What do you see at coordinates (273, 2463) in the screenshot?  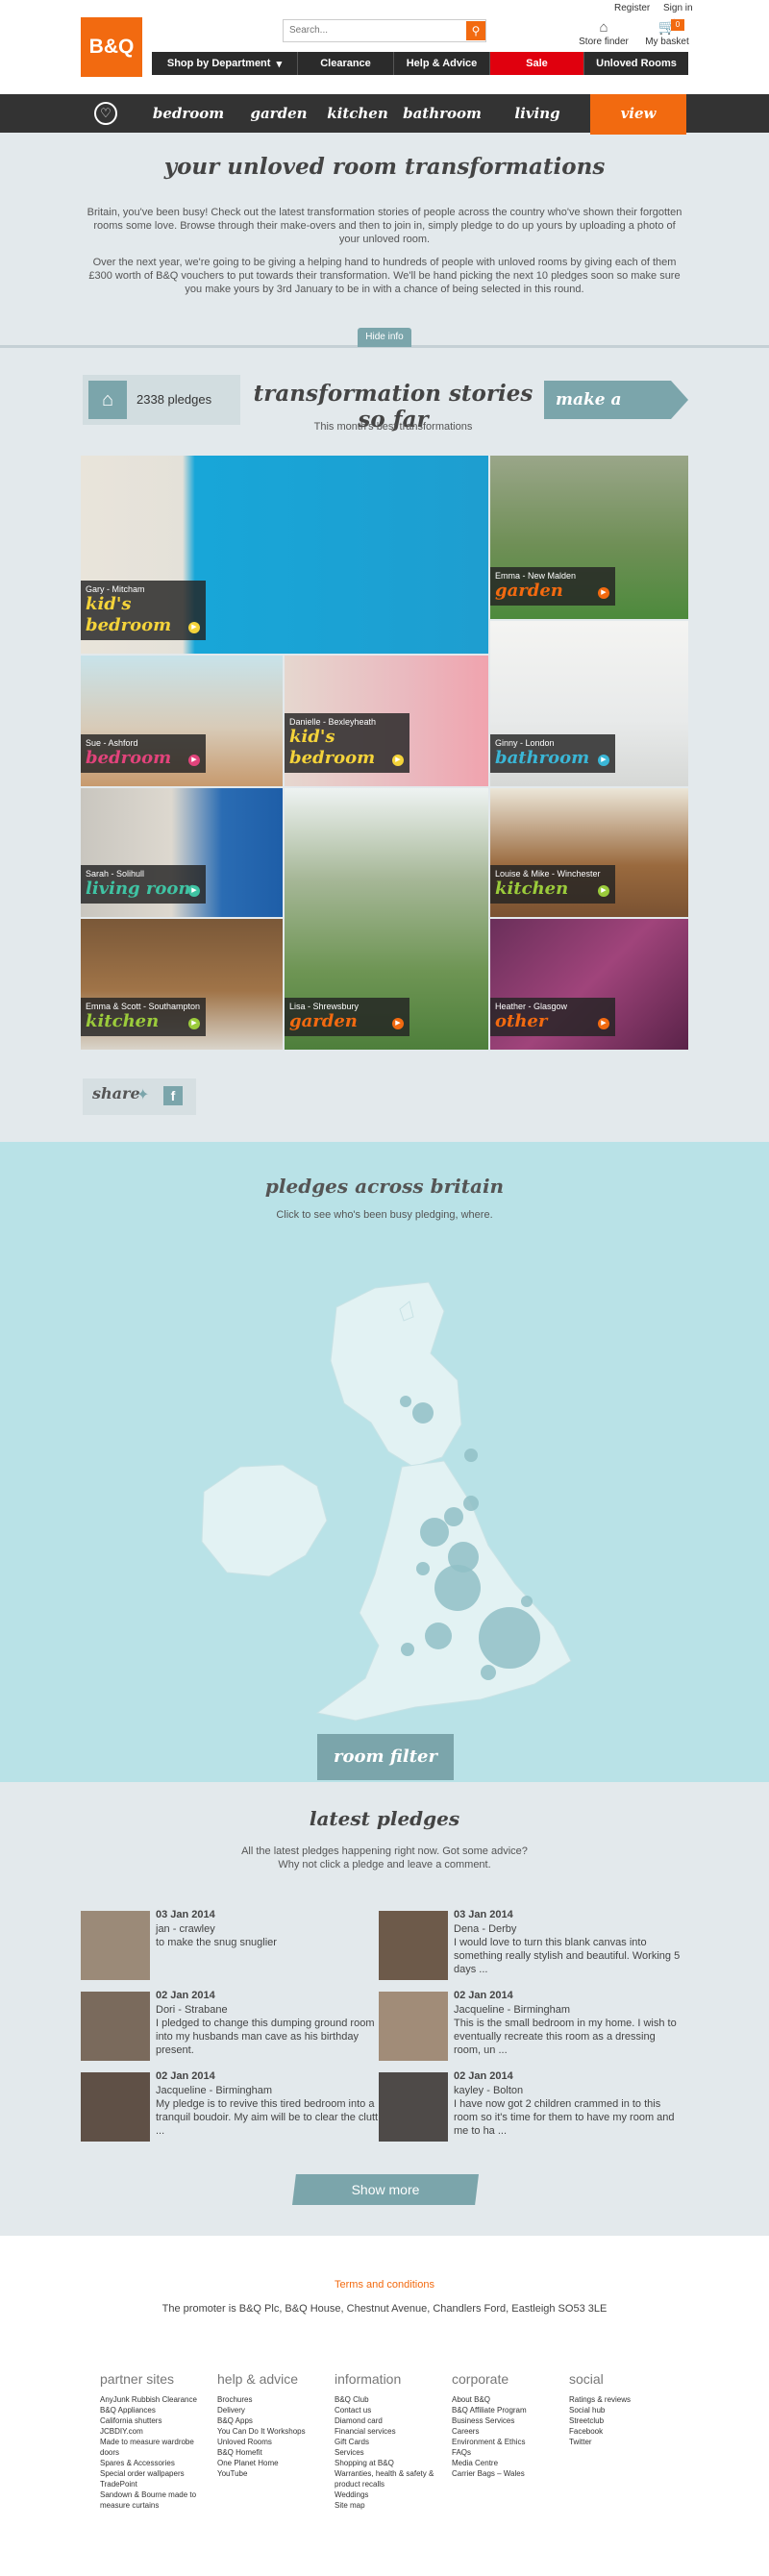 I see `footer-link: One Planet Home` at bounding box center [273, 2463].